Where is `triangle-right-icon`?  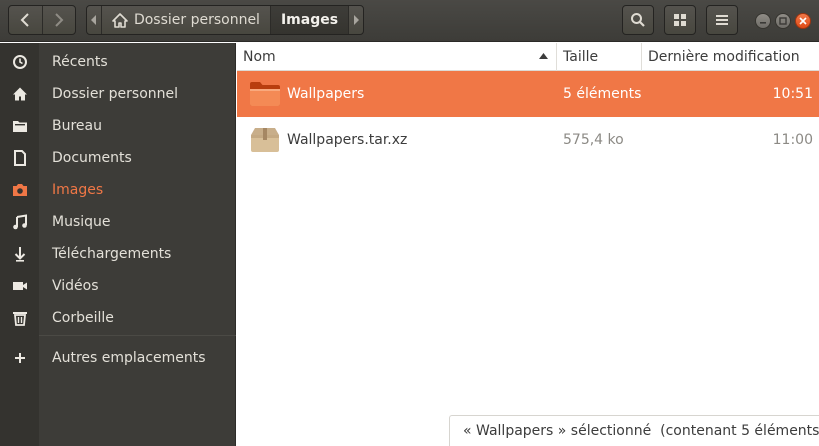 triangle-right-icon is located at coordinates (357, 20).